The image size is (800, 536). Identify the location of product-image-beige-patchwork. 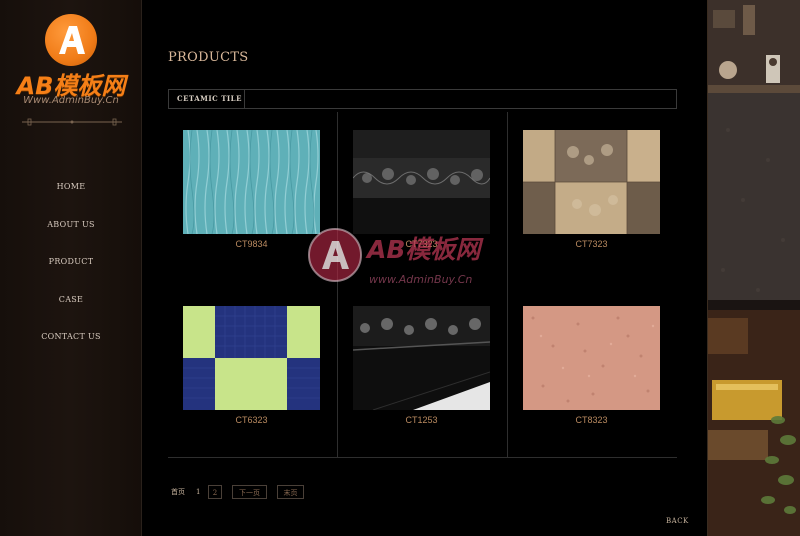
(591, 182).